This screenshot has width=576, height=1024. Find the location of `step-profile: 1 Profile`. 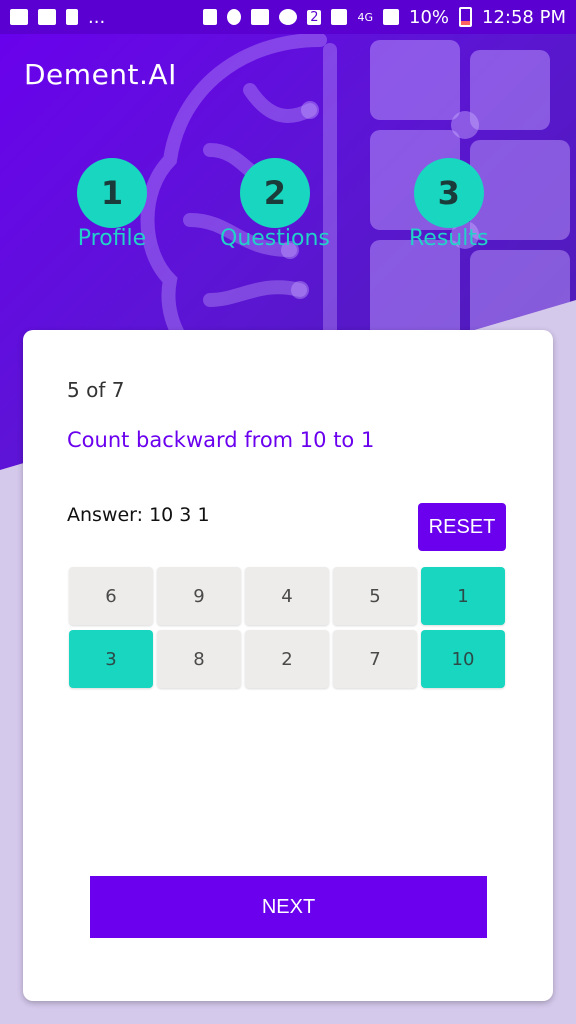

step-profile: 1 Profile is located at coordinates (112, 204).